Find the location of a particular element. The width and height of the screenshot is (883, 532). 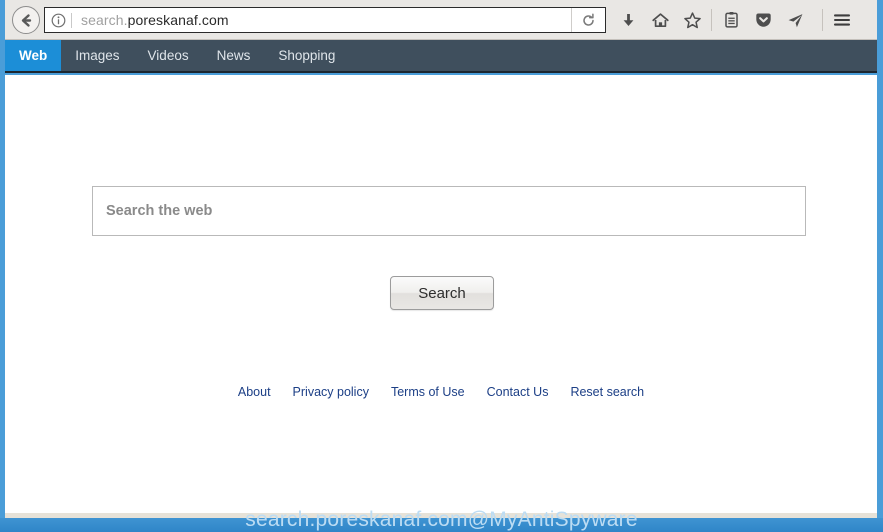

back-button is located at coordinates (26, 20).